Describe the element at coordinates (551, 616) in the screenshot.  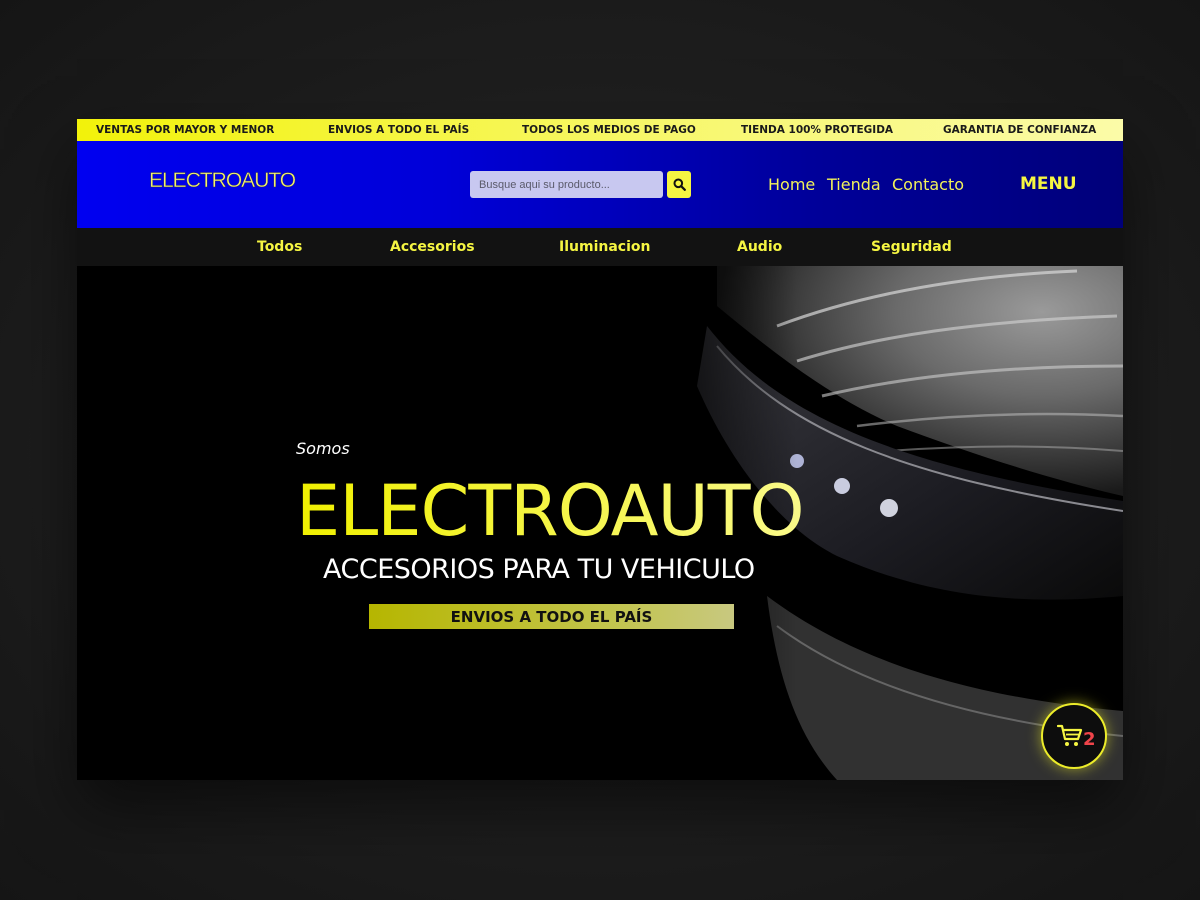
I see `shipping-ribbon: ENVIOS A TODO EL PAÍS` at that location.